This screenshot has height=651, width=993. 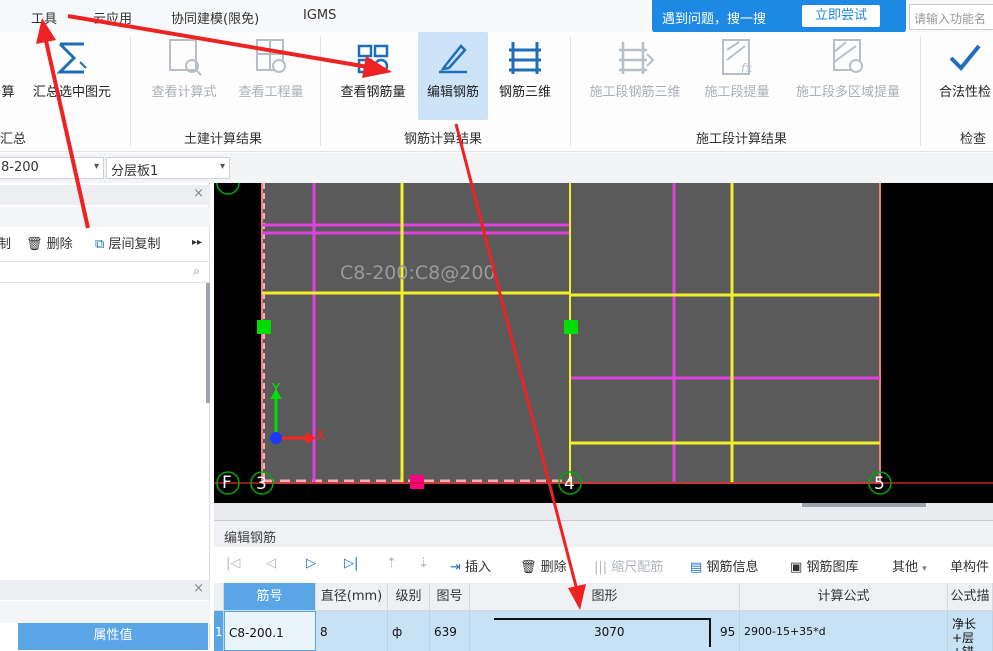 What do you see at coordinates (742, 139) in the screenshot?
I see `group-label-segment-results: 施工段计算结果` at bounding box center [742, 139].